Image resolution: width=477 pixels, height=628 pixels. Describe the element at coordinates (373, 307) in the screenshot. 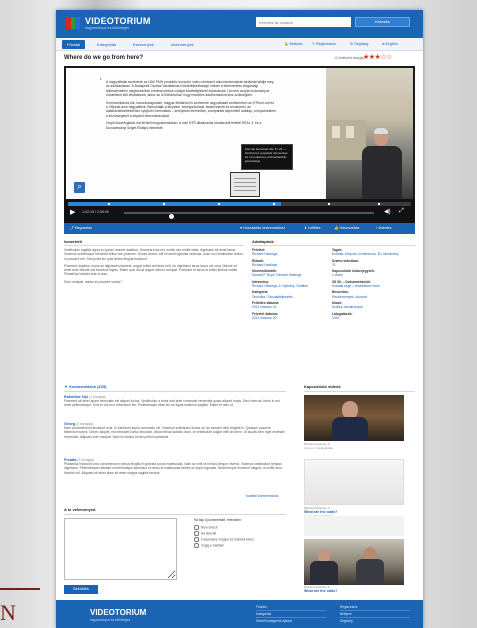

I see `detail-value: Kultúra, tanulmányok` at that location.